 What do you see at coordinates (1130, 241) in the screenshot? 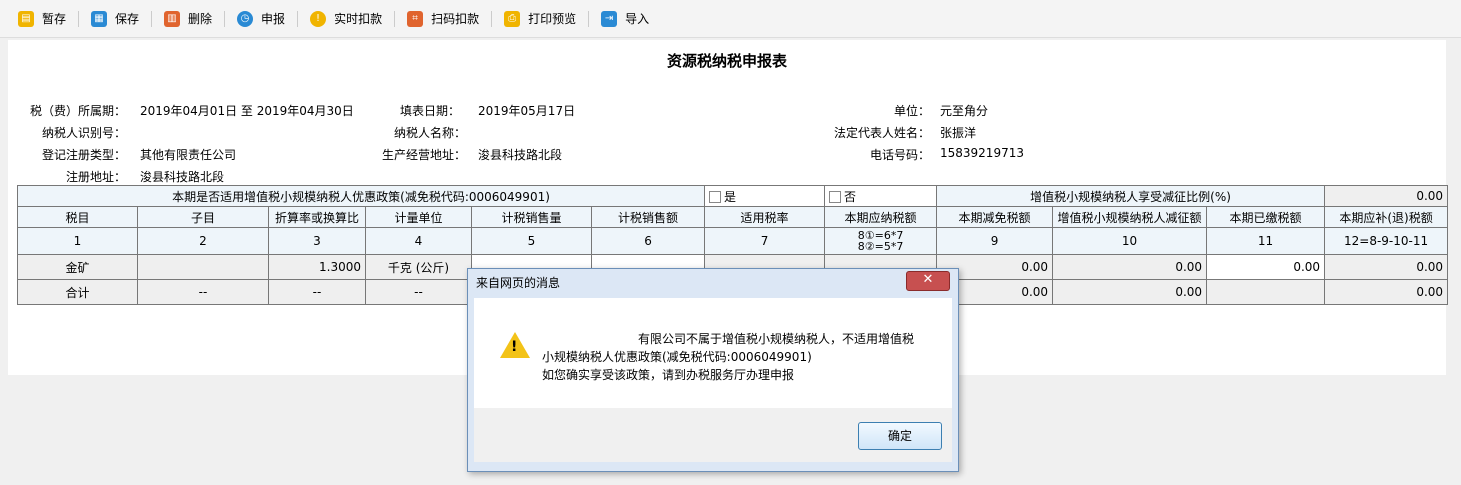
I see `col-number: 10` at bounding box center [1130, 241].